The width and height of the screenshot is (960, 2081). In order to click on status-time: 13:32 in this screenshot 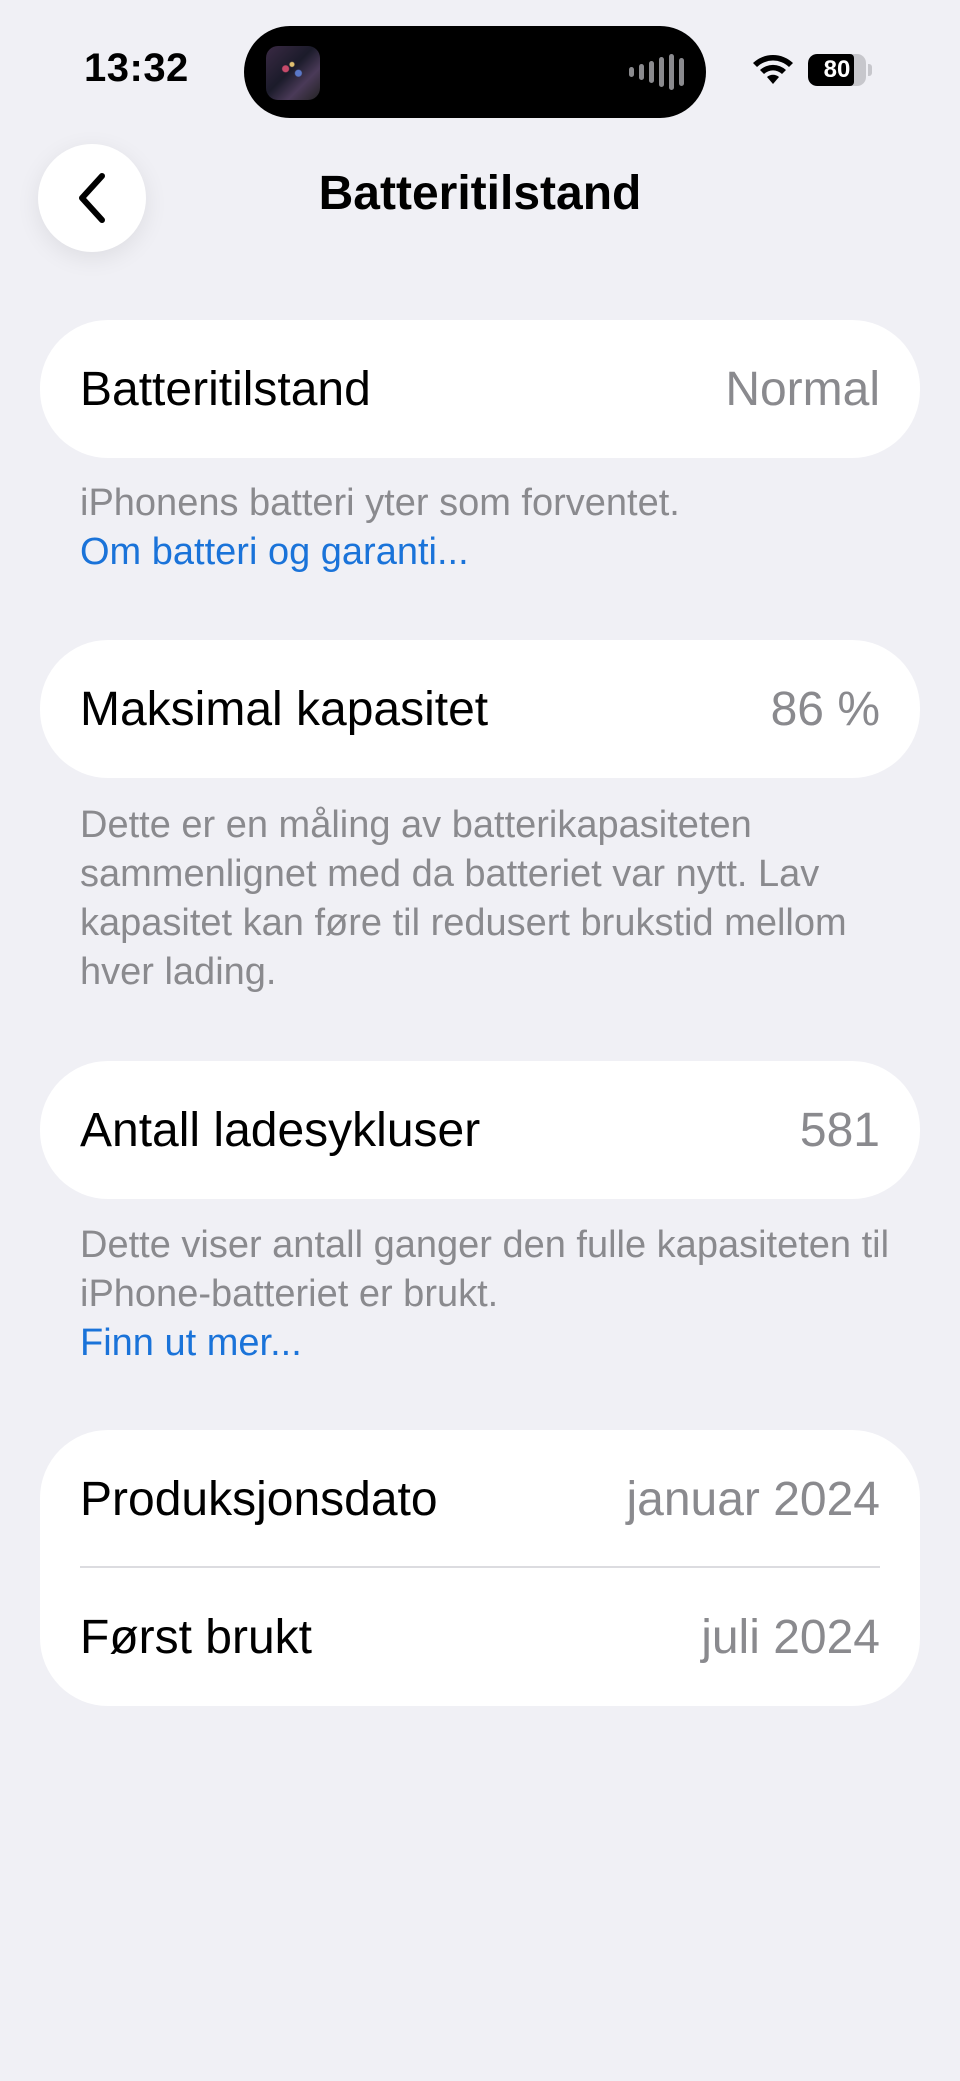, I will do `click(136, 68)`.